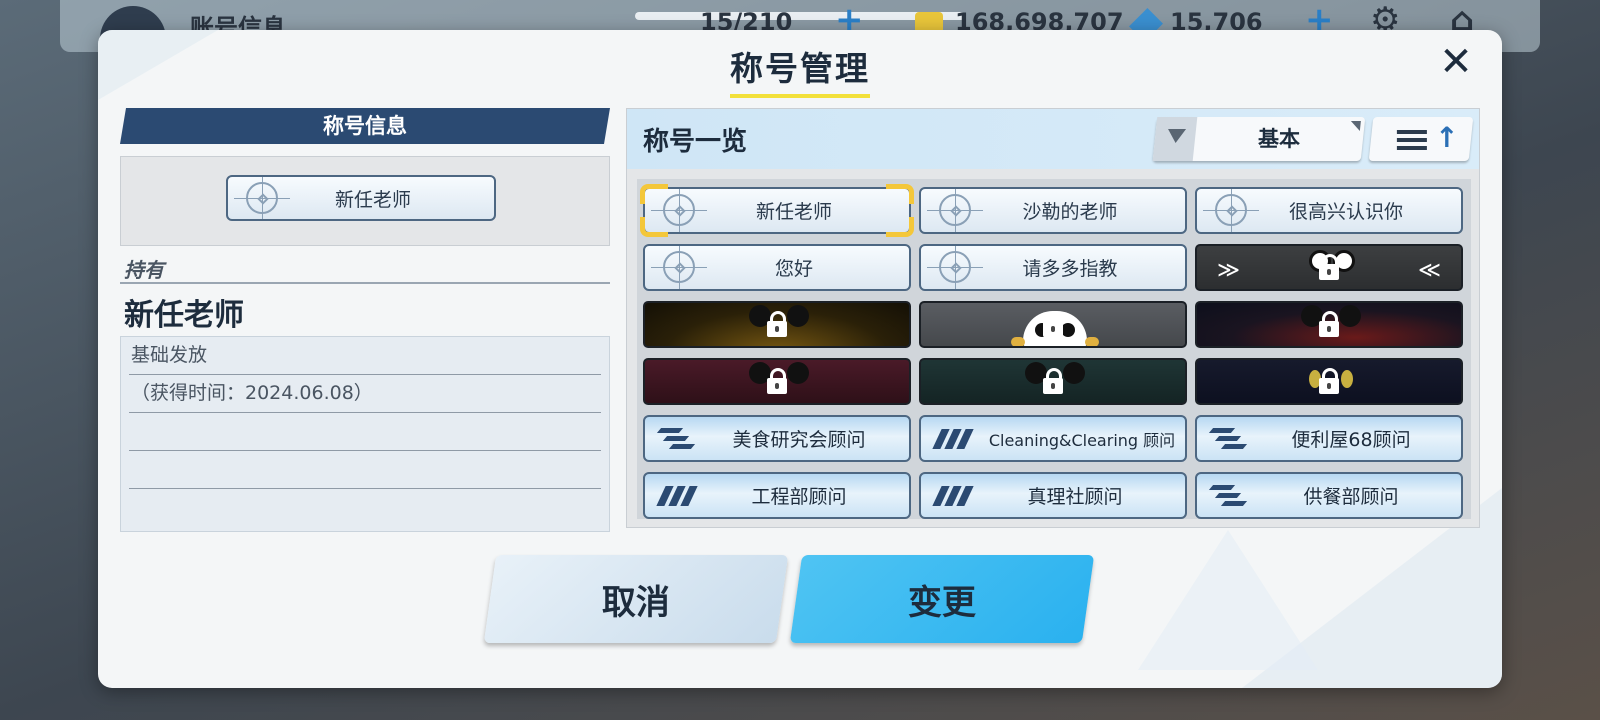  I want to click on title-info-header: 称号信息, so click(365, 126).